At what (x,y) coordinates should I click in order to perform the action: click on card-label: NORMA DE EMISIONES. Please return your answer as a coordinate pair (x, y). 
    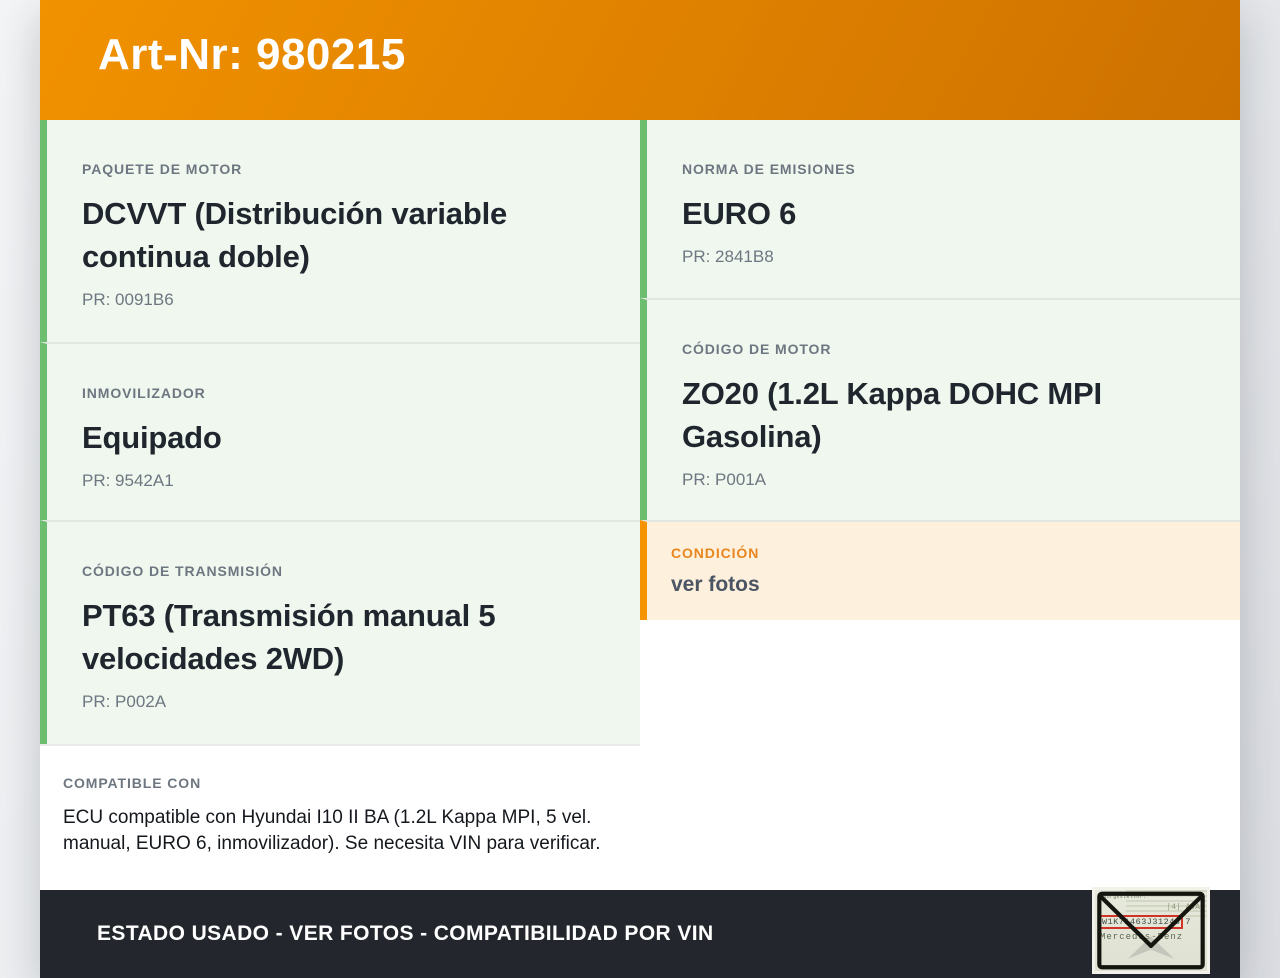
    Looking at the image, I should click on (769, 169).